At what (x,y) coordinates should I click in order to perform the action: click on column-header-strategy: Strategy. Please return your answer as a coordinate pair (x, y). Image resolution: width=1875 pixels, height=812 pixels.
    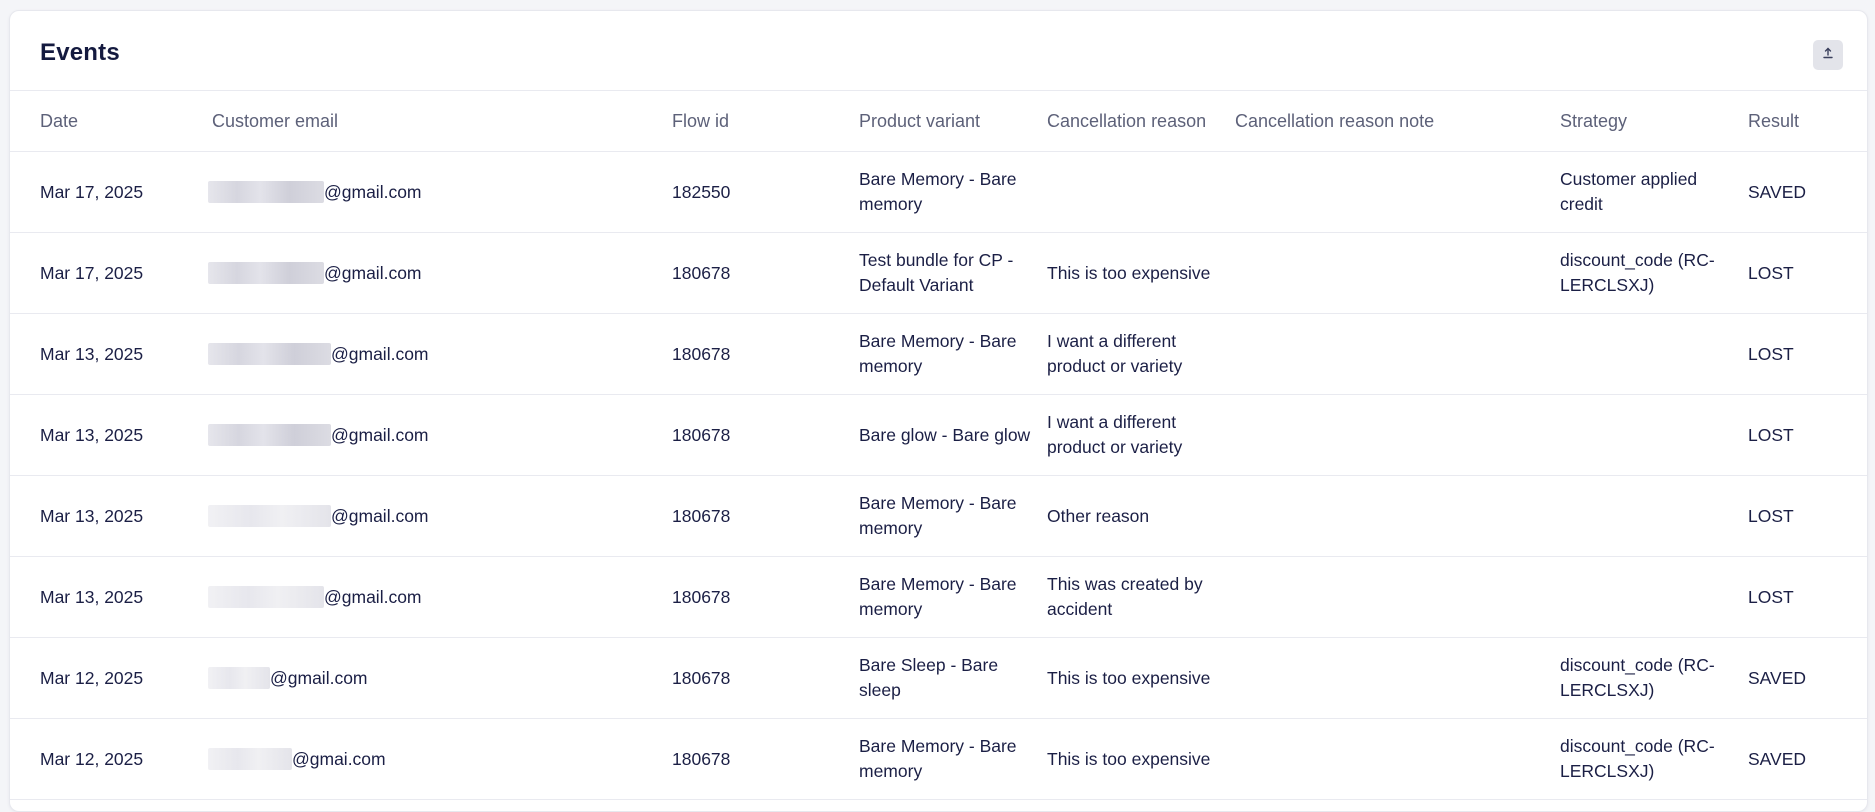
    Looking at the image, I should click on (1654, 121).